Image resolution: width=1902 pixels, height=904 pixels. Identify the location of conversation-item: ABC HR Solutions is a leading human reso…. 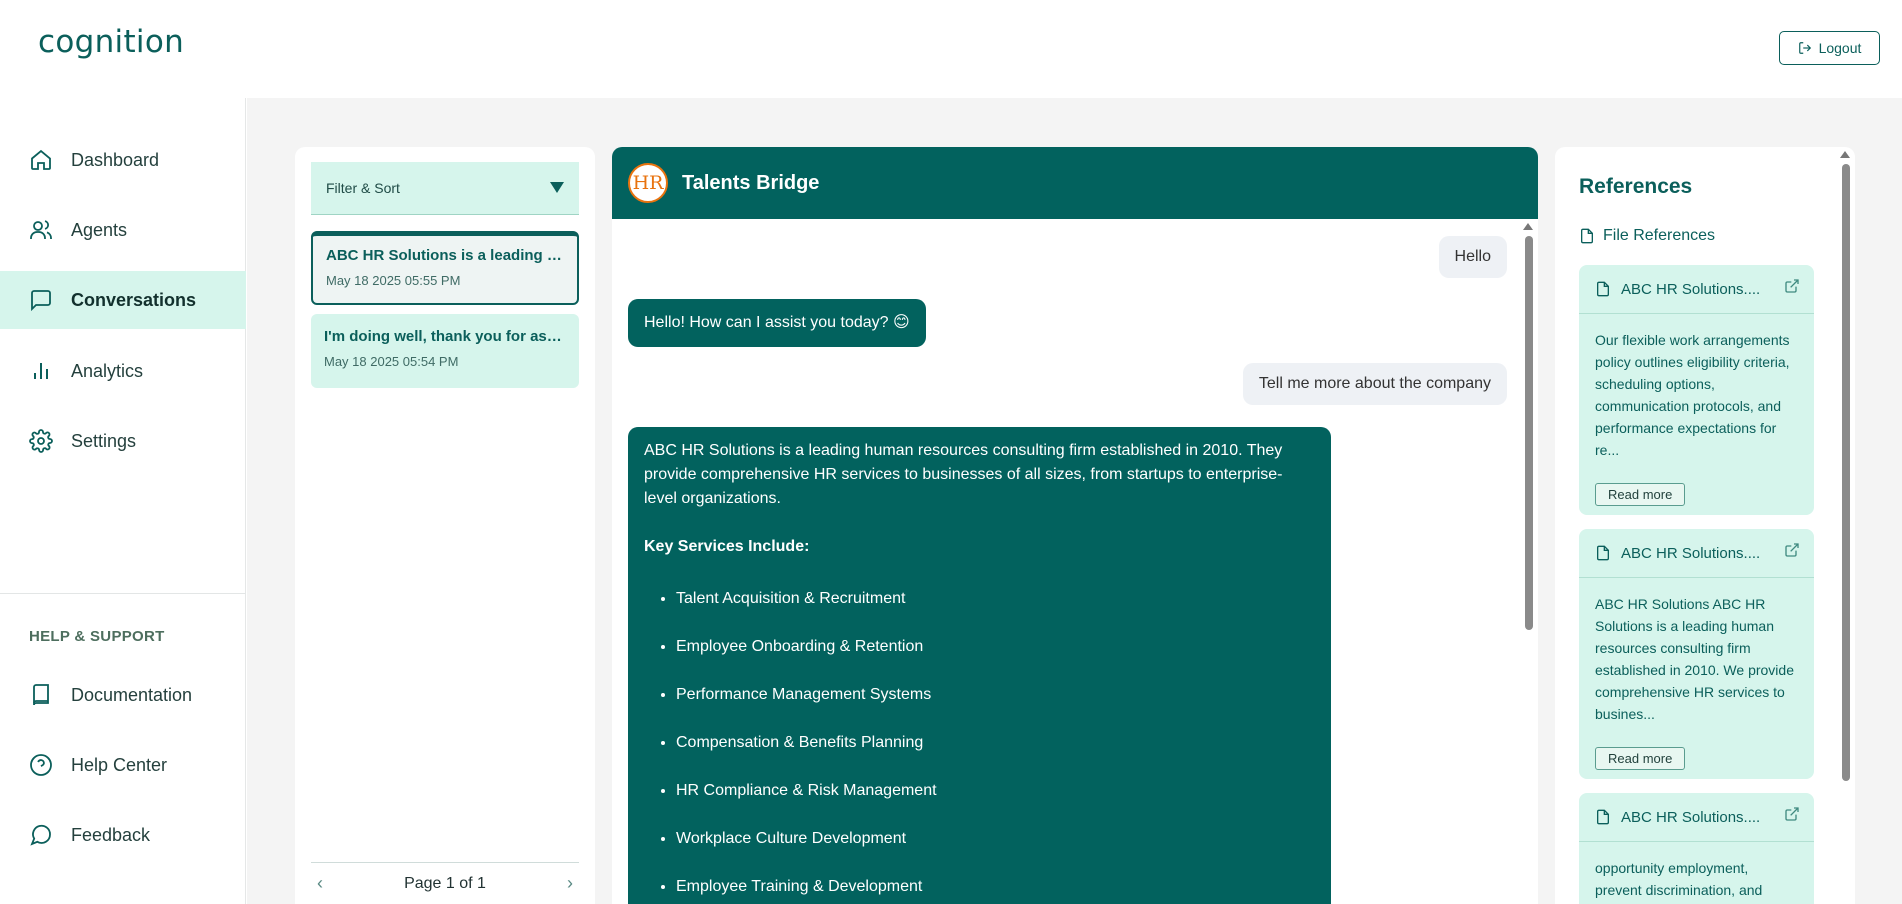
(445, 268).